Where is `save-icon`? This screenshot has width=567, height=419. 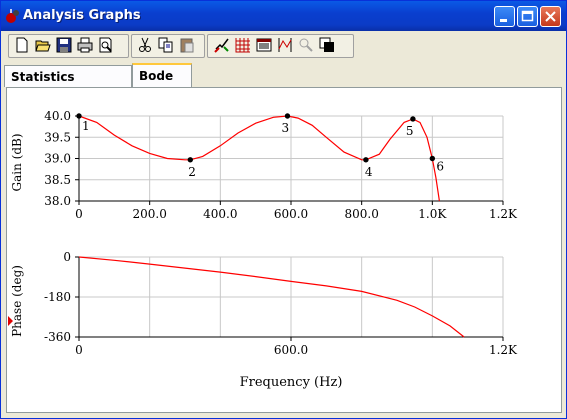
save-icon is located at coordinates (64, 45).